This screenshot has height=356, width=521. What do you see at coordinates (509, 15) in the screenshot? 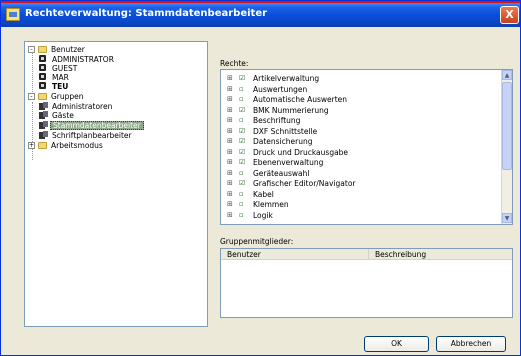
I see `close-button: X` at bounding box center [509, 15].